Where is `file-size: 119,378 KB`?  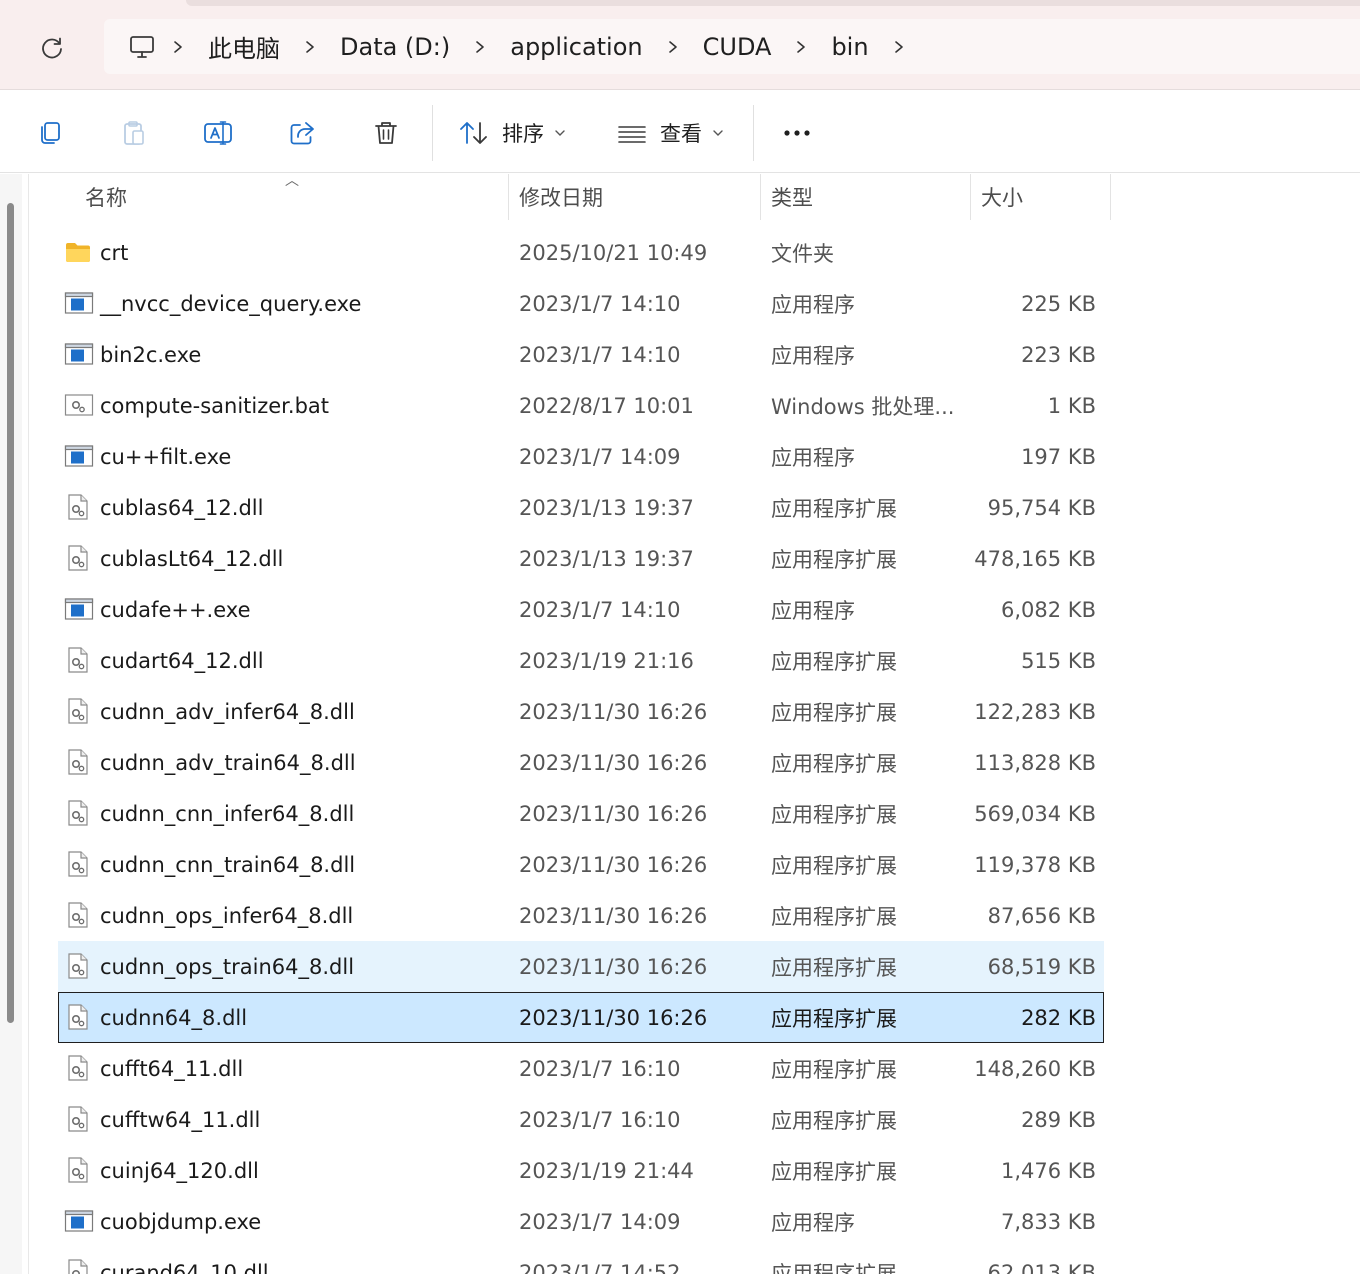 file-size: 119,378 KB is located at coordinates (1035, 864).